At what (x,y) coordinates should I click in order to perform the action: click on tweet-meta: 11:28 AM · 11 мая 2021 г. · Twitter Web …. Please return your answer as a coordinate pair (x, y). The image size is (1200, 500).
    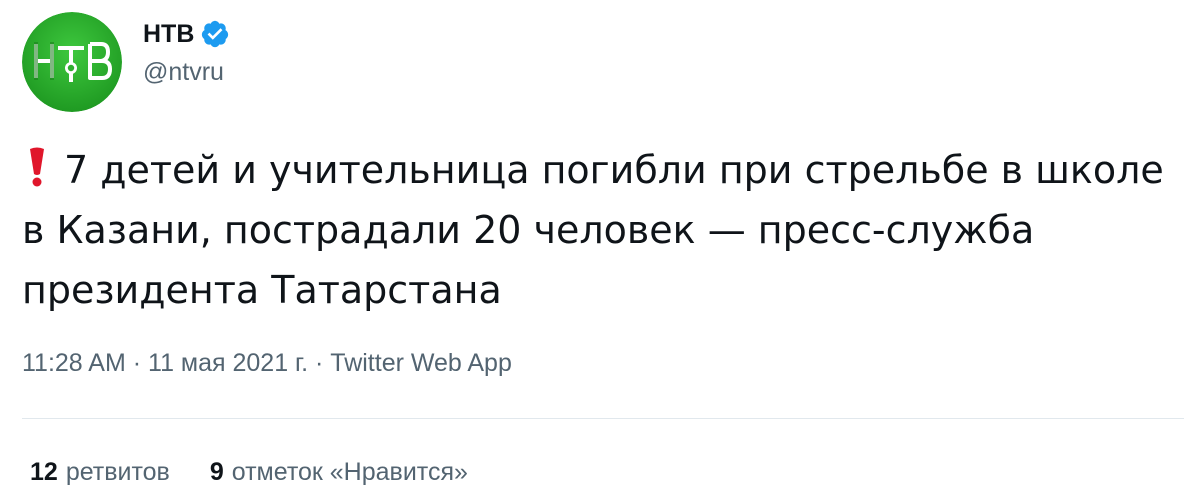
    Looking at the image, I should click on (267, 363).